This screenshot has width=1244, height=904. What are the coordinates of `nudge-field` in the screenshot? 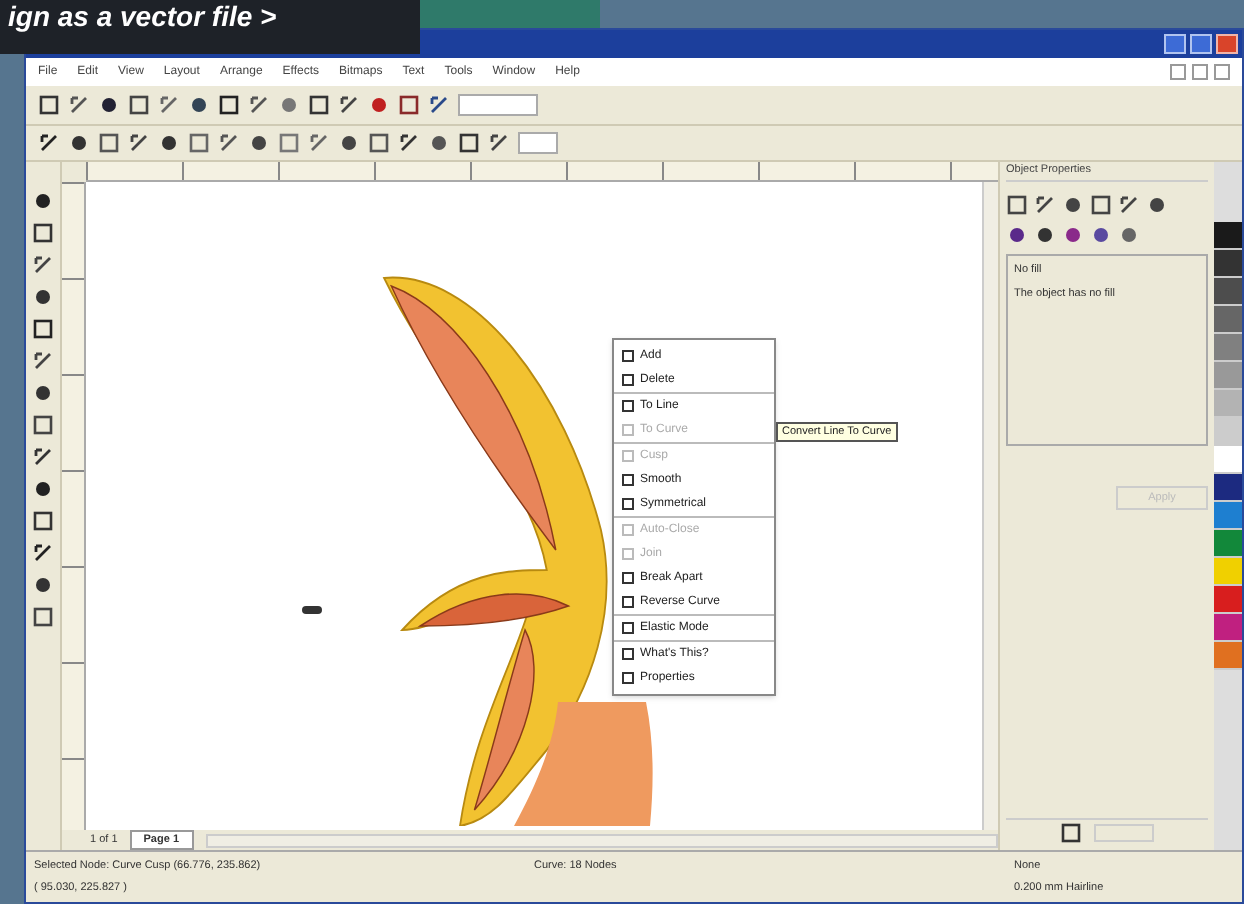 It's located at (538, 143).